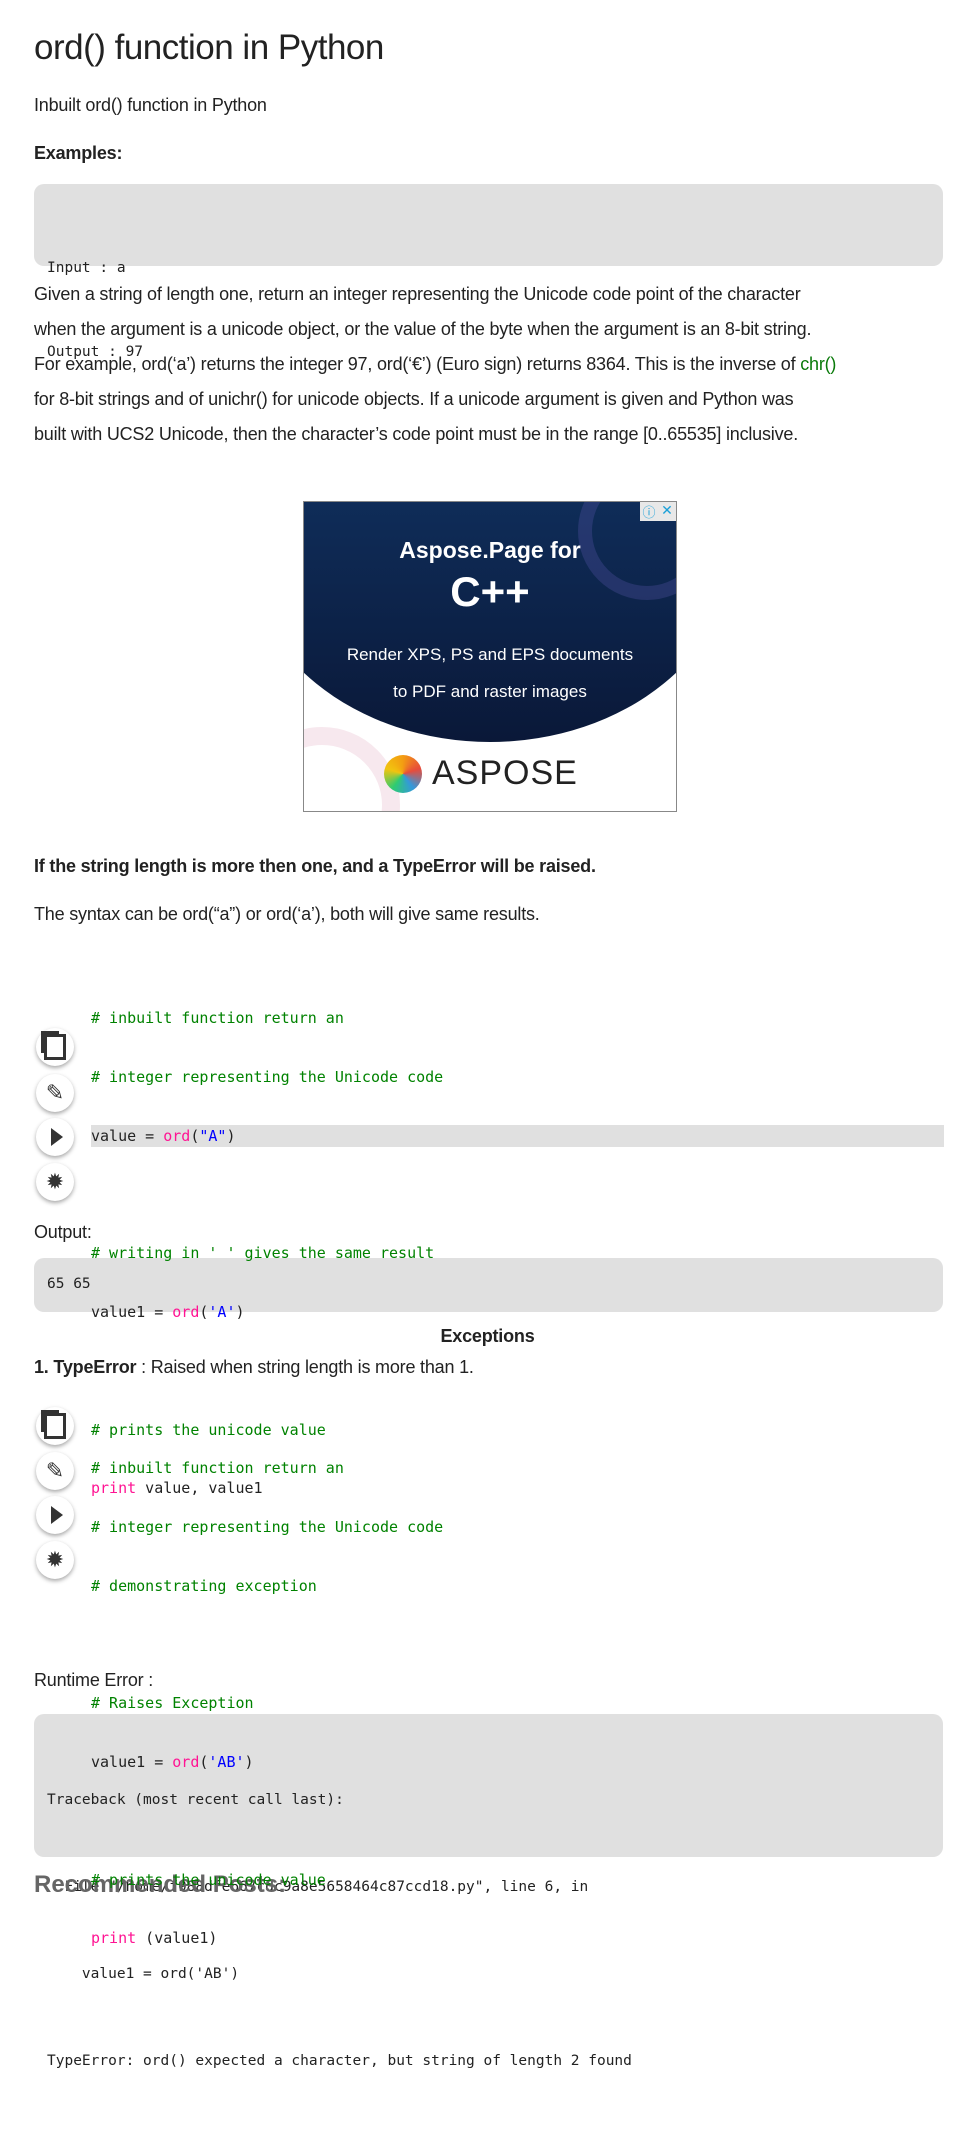 The height and width of the screenshot is (2134, 975). What do you see at coordinates (403, 773) in the screenshot?
I see `aspose-logo-icon` at bounding box center [403, 773].